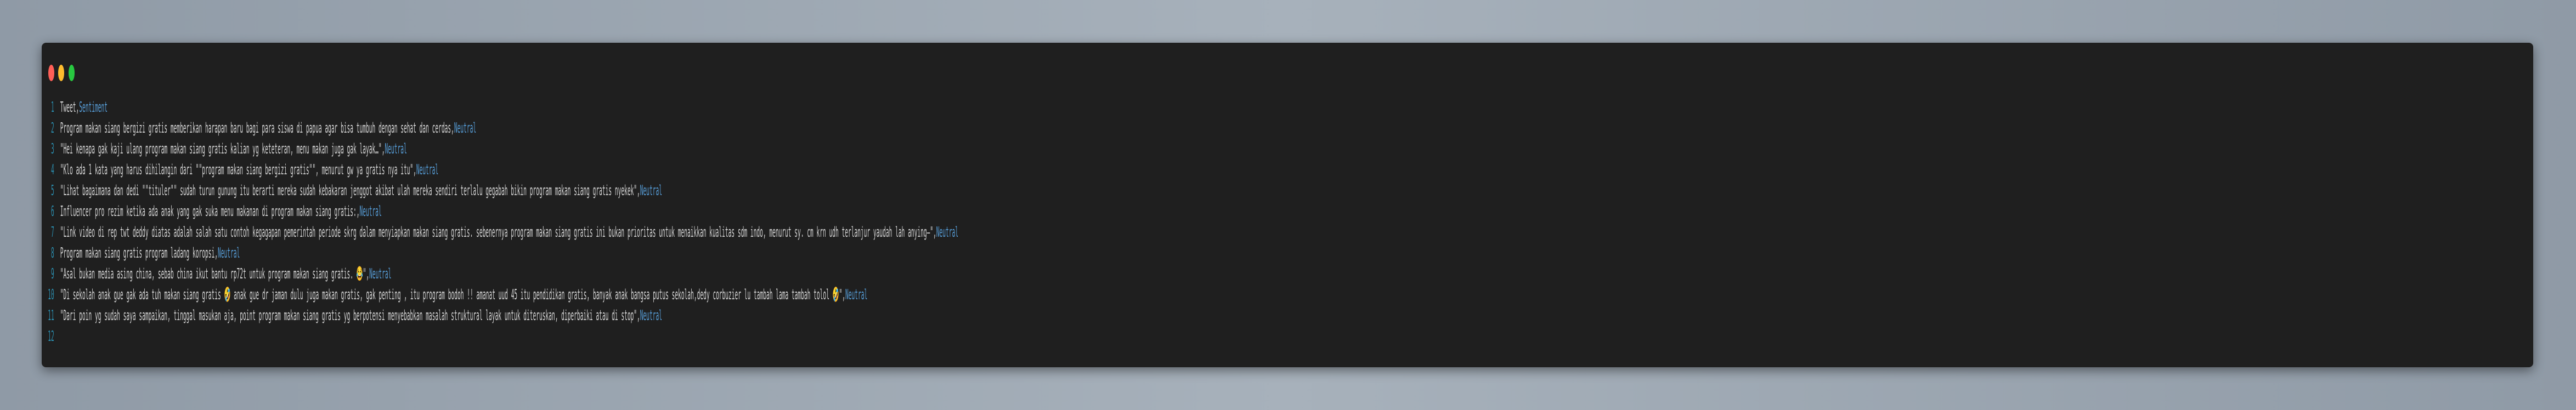 Image resolution: width=2576 pixels, height=410 pixels. I want to click on line-number: 7, so click(52, 232).